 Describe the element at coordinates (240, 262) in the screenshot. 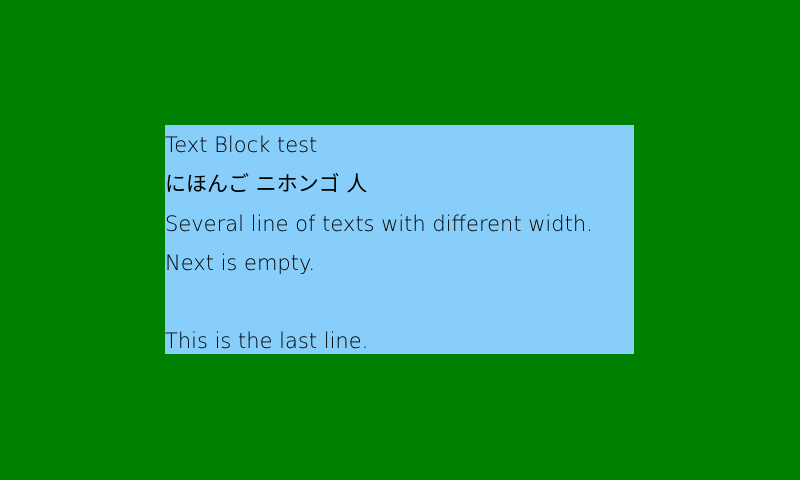

I see `text-line: Next is empty.` at that location.